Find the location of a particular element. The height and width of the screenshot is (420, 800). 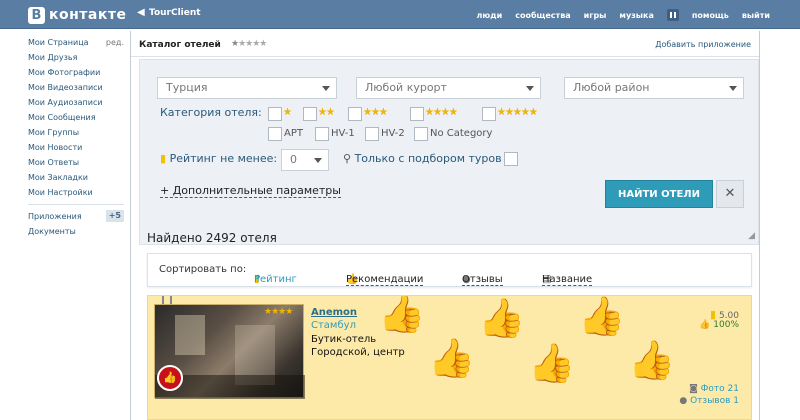

vk-logo-icon: В is located at coordinates (36, 15).